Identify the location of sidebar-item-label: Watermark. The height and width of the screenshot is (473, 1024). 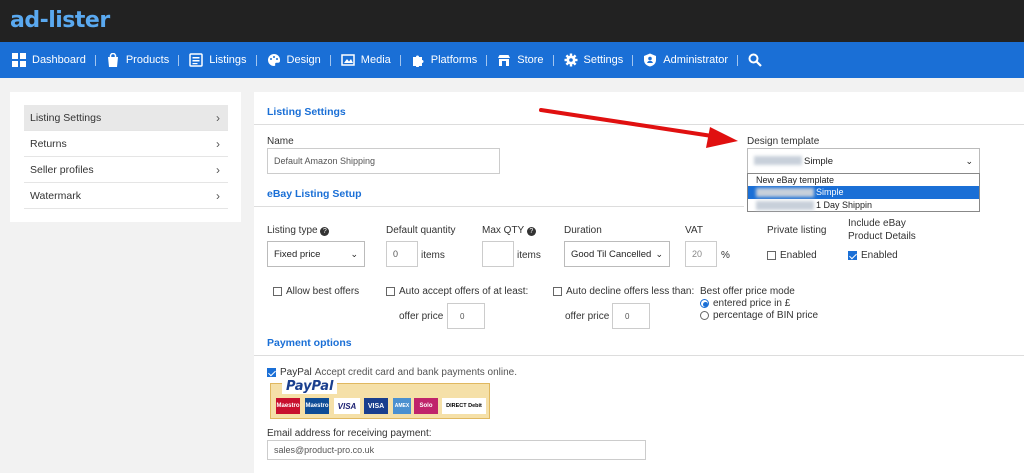
(55, 195).